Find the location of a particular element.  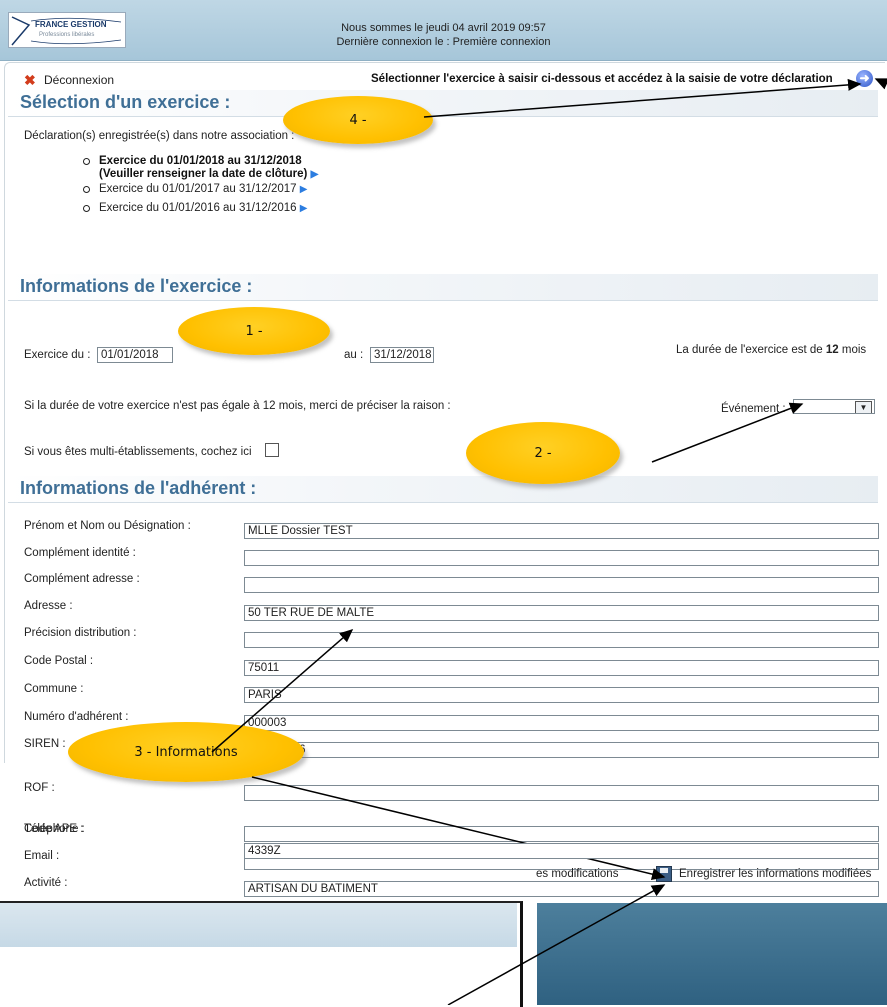

arrow-3b is located at coordinates (458, 828).